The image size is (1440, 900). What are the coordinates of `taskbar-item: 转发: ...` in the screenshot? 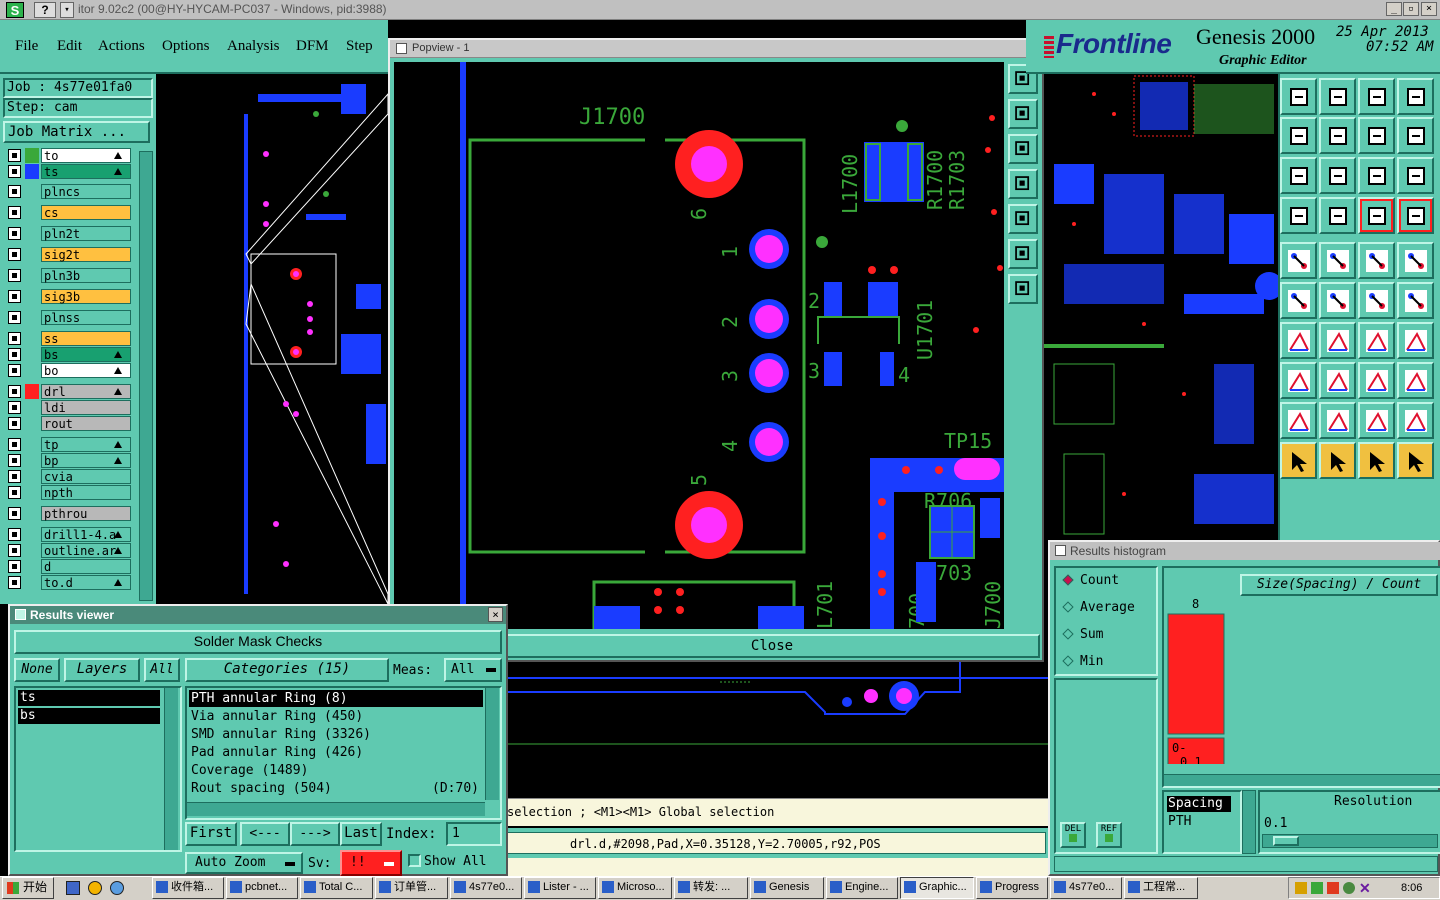 It's located at (711, 888).